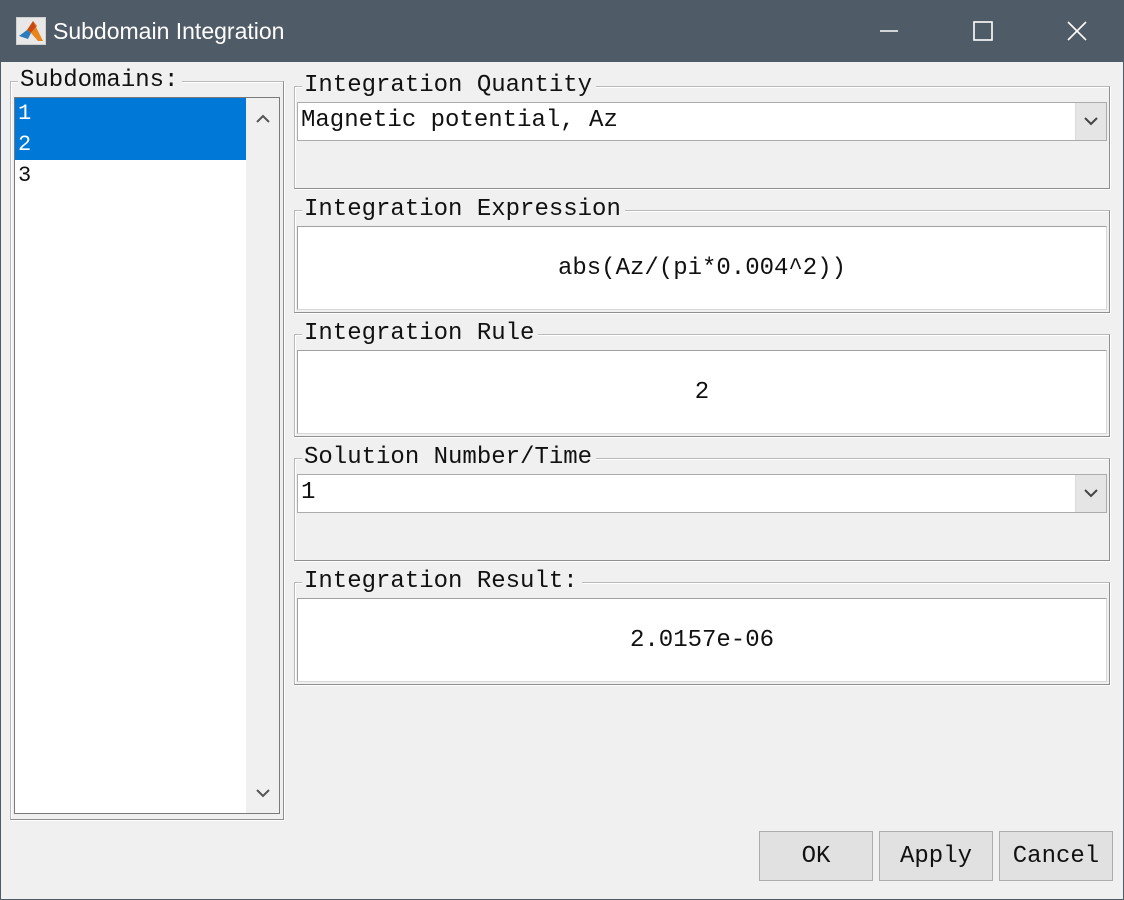 This screenshot has height=900, width=1124. I want to click on minimize-button, so click(889, 31).